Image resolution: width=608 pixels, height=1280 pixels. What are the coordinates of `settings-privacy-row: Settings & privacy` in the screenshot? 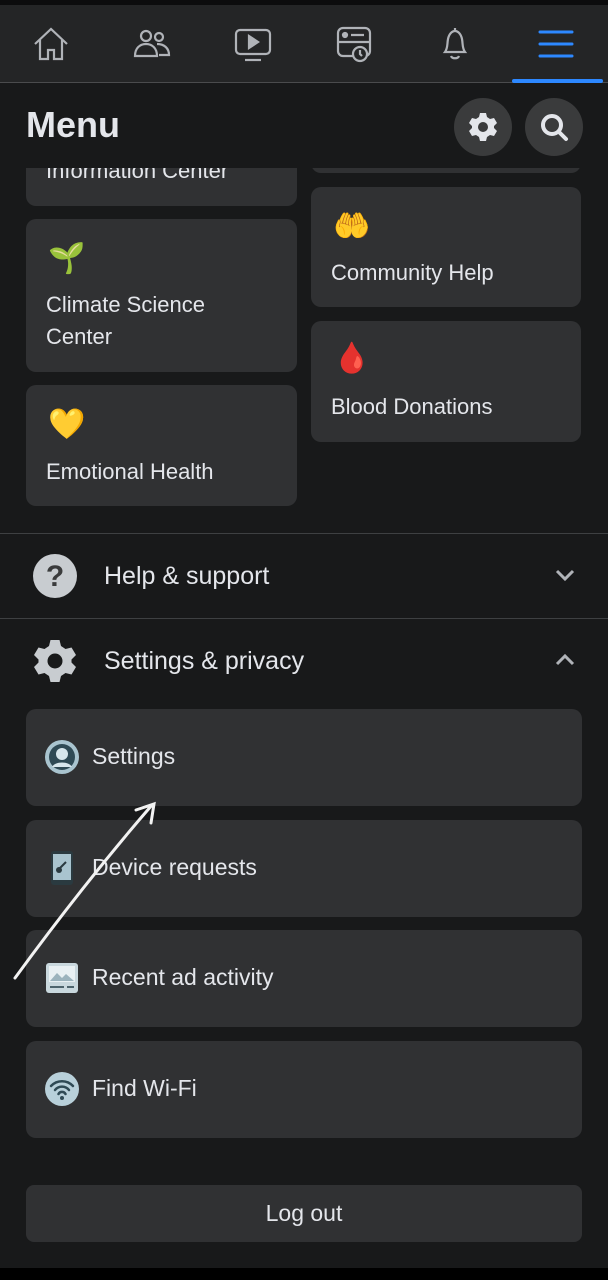 It's located at (304, 661).